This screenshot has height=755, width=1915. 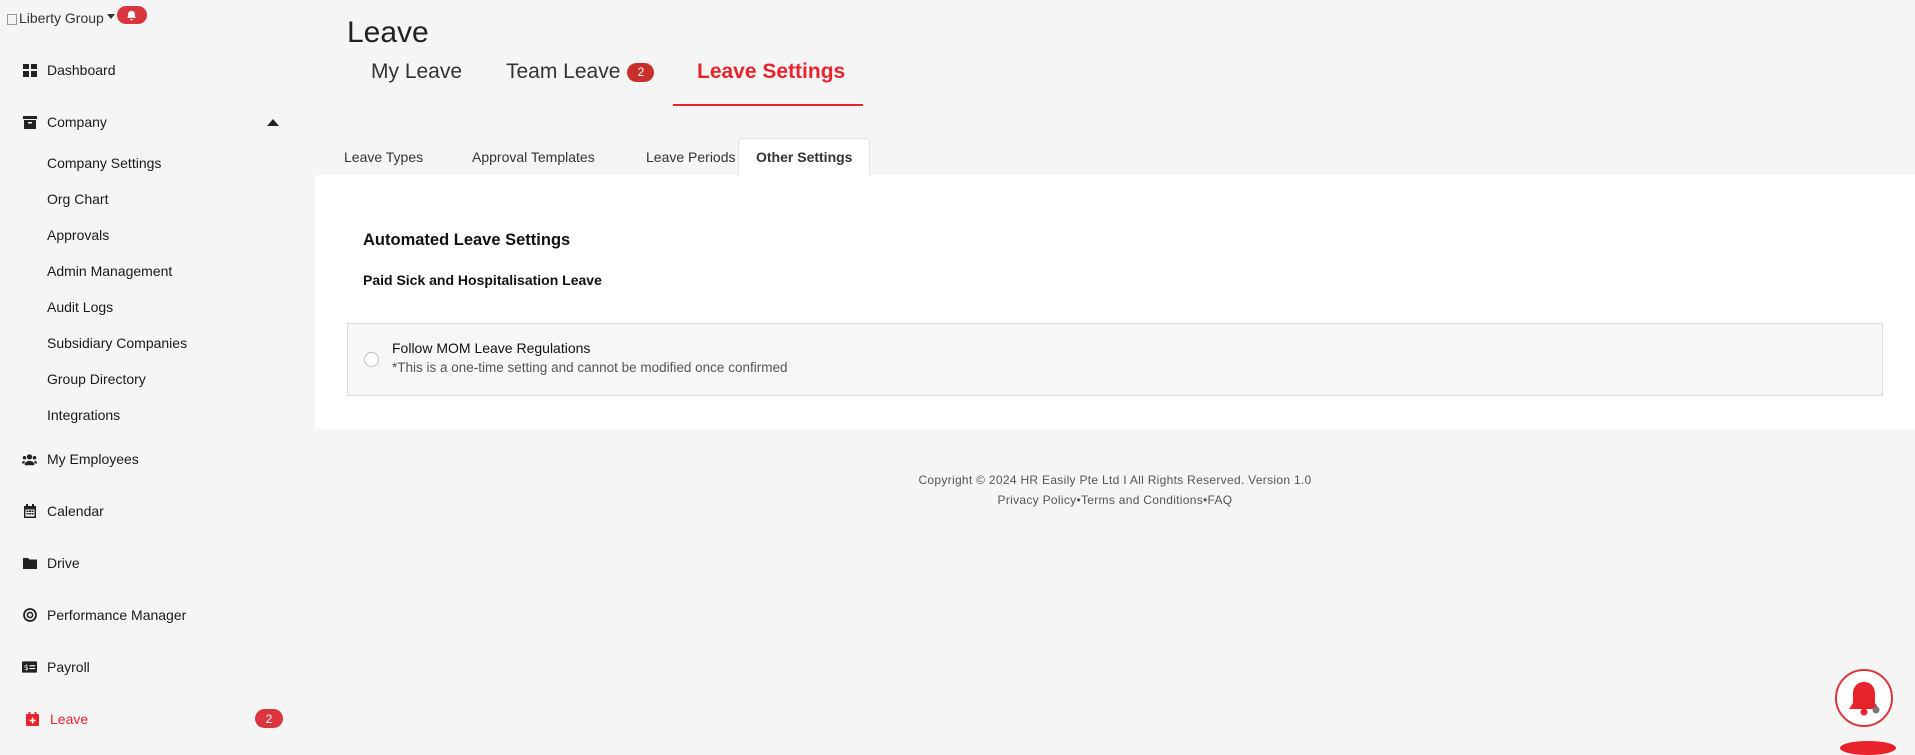 I want to click on sidebar-item-label: Performance Manager, so click(x=117, y=615).